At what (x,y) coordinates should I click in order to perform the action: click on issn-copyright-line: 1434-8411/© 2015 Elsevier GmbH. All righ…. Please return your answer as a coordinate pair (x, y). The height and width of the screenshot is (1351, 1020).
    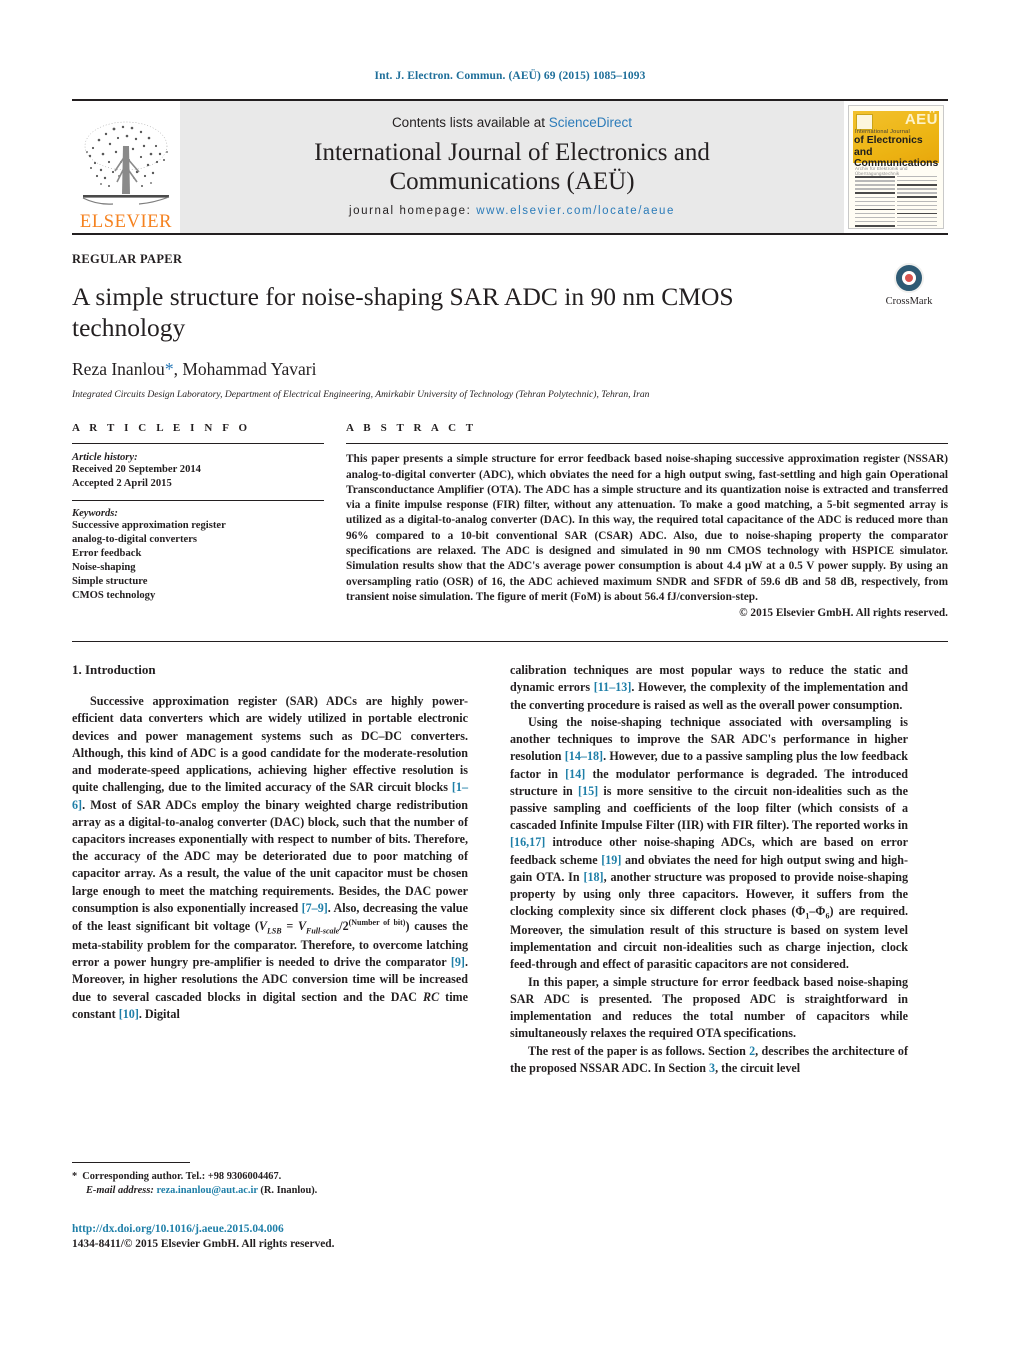
    Looking at the image, I should click on (203, 1244).